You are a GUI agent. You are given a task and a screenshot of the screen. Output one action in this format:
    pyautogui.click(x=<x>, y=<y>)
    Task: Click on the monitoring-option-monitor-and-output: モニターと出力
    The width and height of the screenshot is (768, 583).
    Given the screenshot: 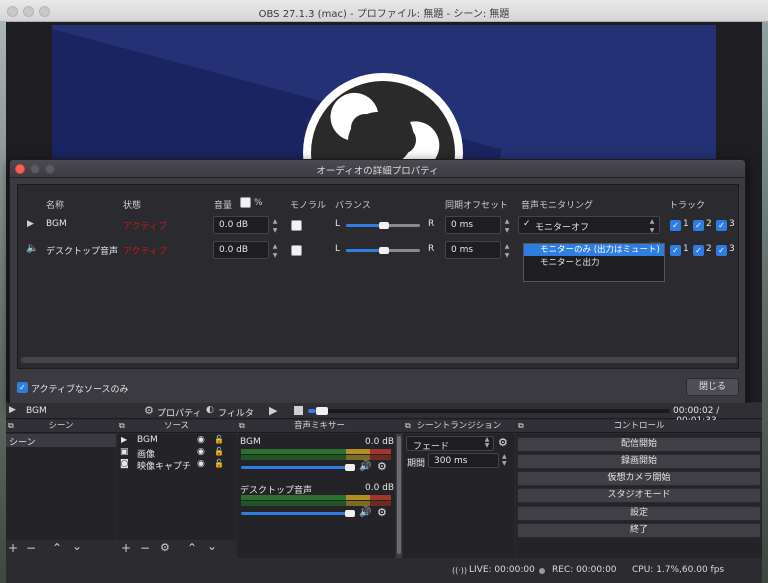 What is the action you would take?
    pyautogui.click(x=594, y=263)
    